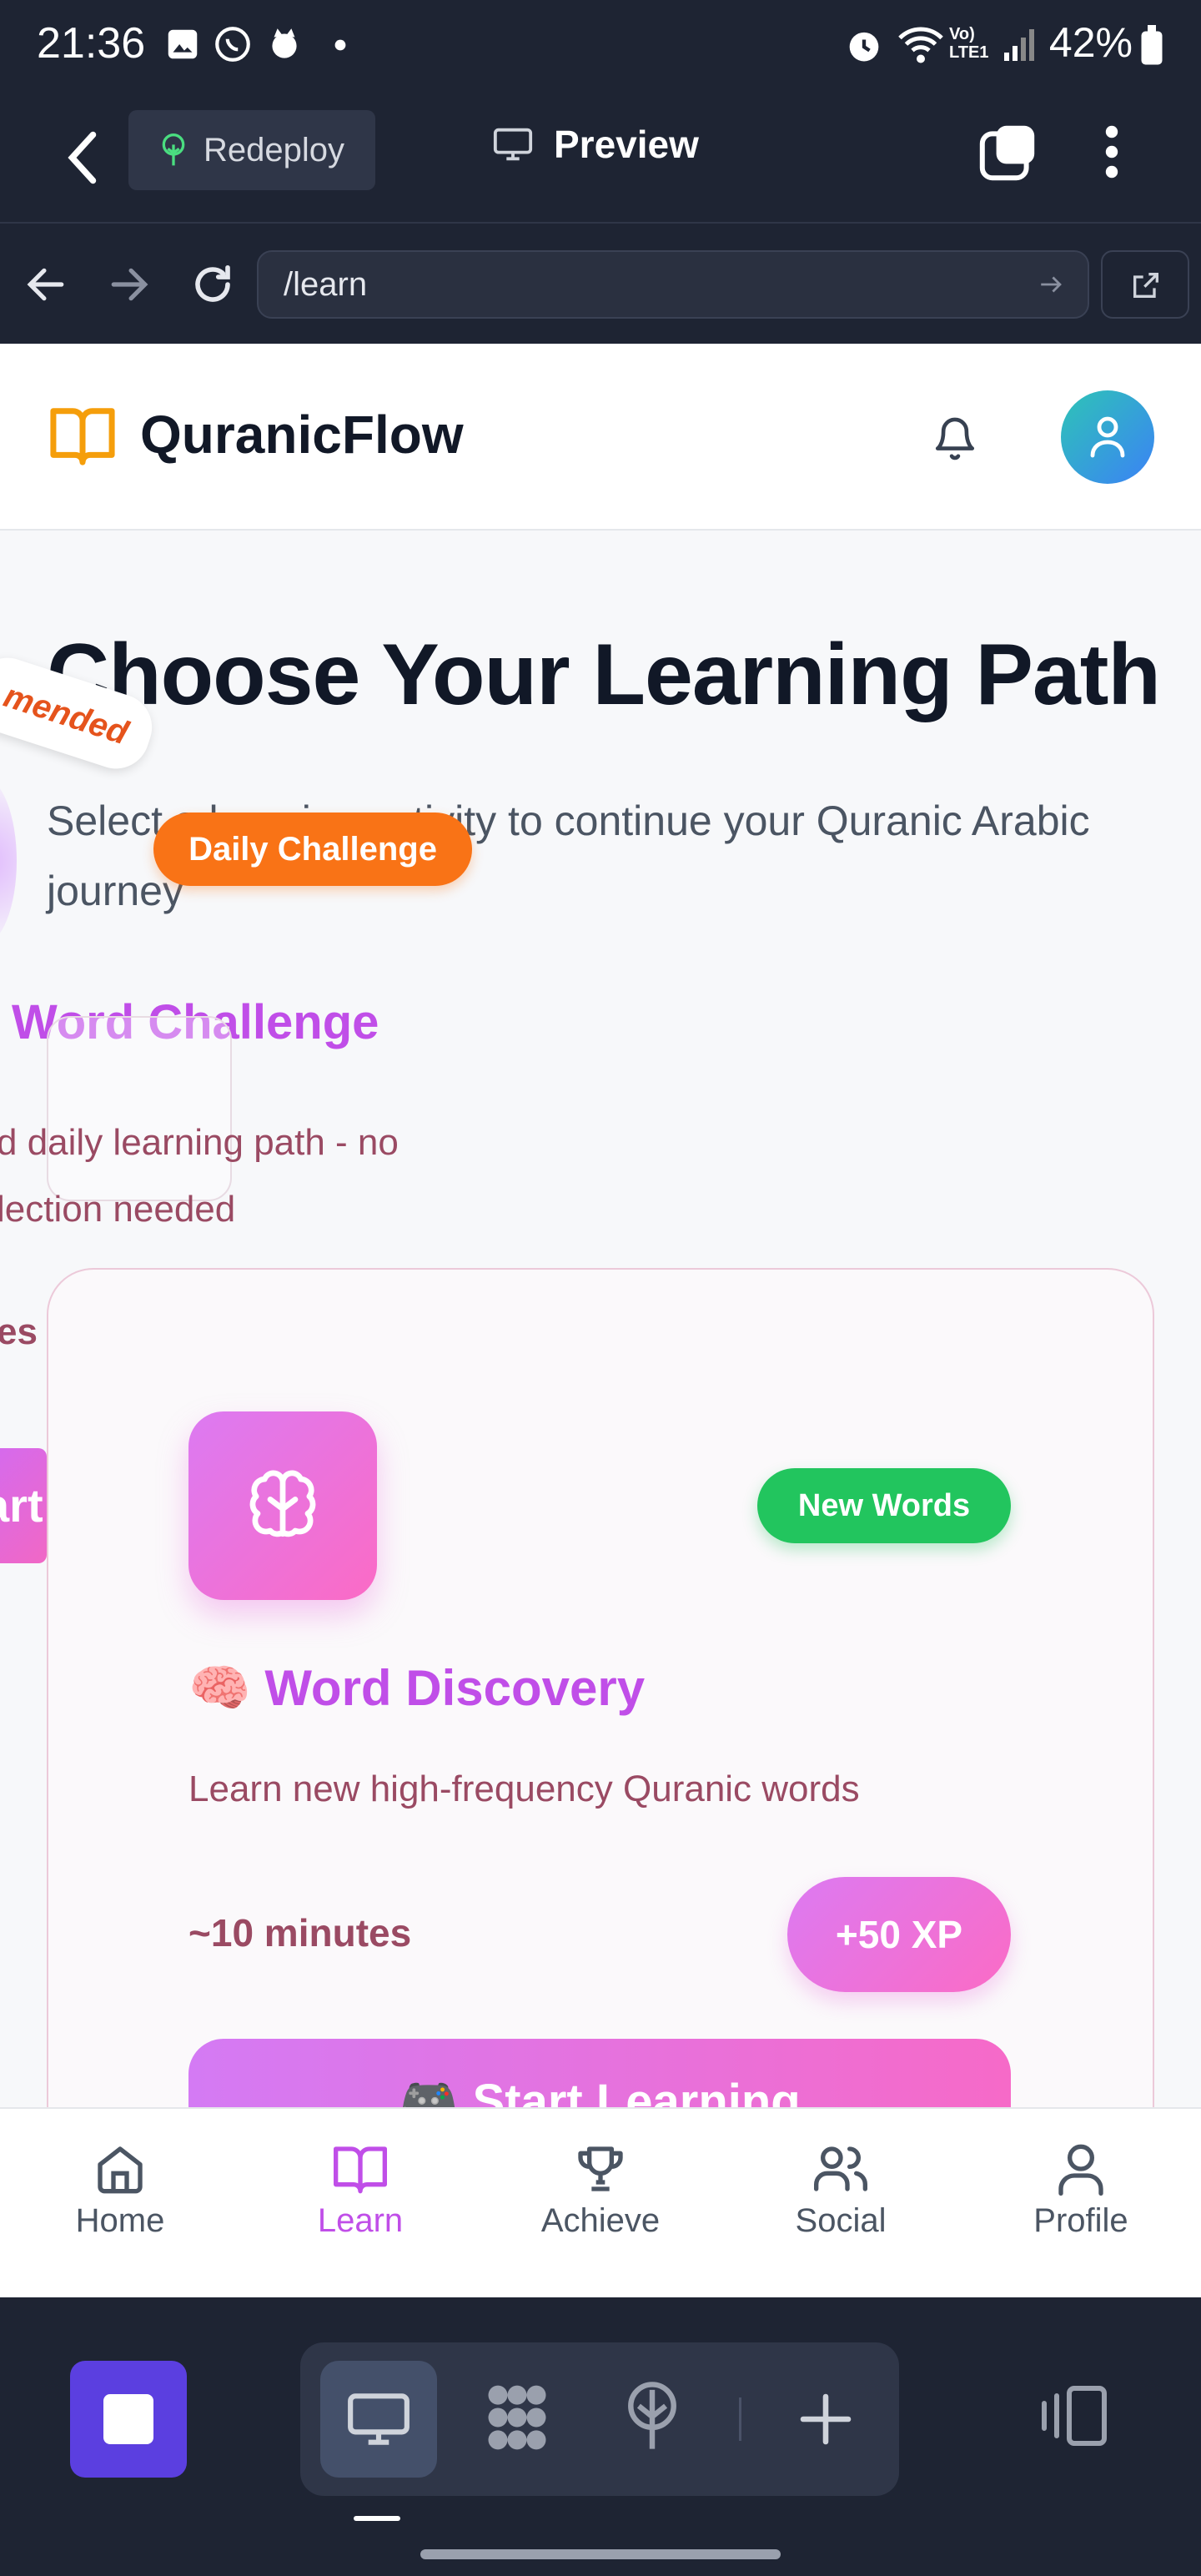 The height and width of the screenshot is (2576, 1201). What do you see at coordinates (1072, 2415) in the screenshot?
I see `device-frame-icon` at bounding box center [1072, 2415].